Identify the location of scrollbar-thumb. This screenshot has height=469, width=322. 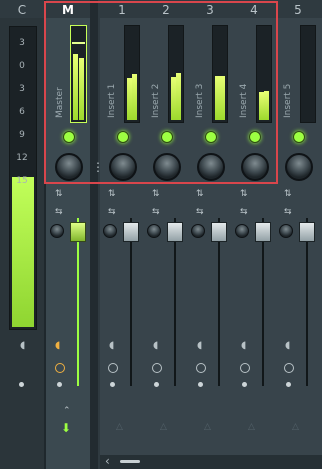
(130, 461).